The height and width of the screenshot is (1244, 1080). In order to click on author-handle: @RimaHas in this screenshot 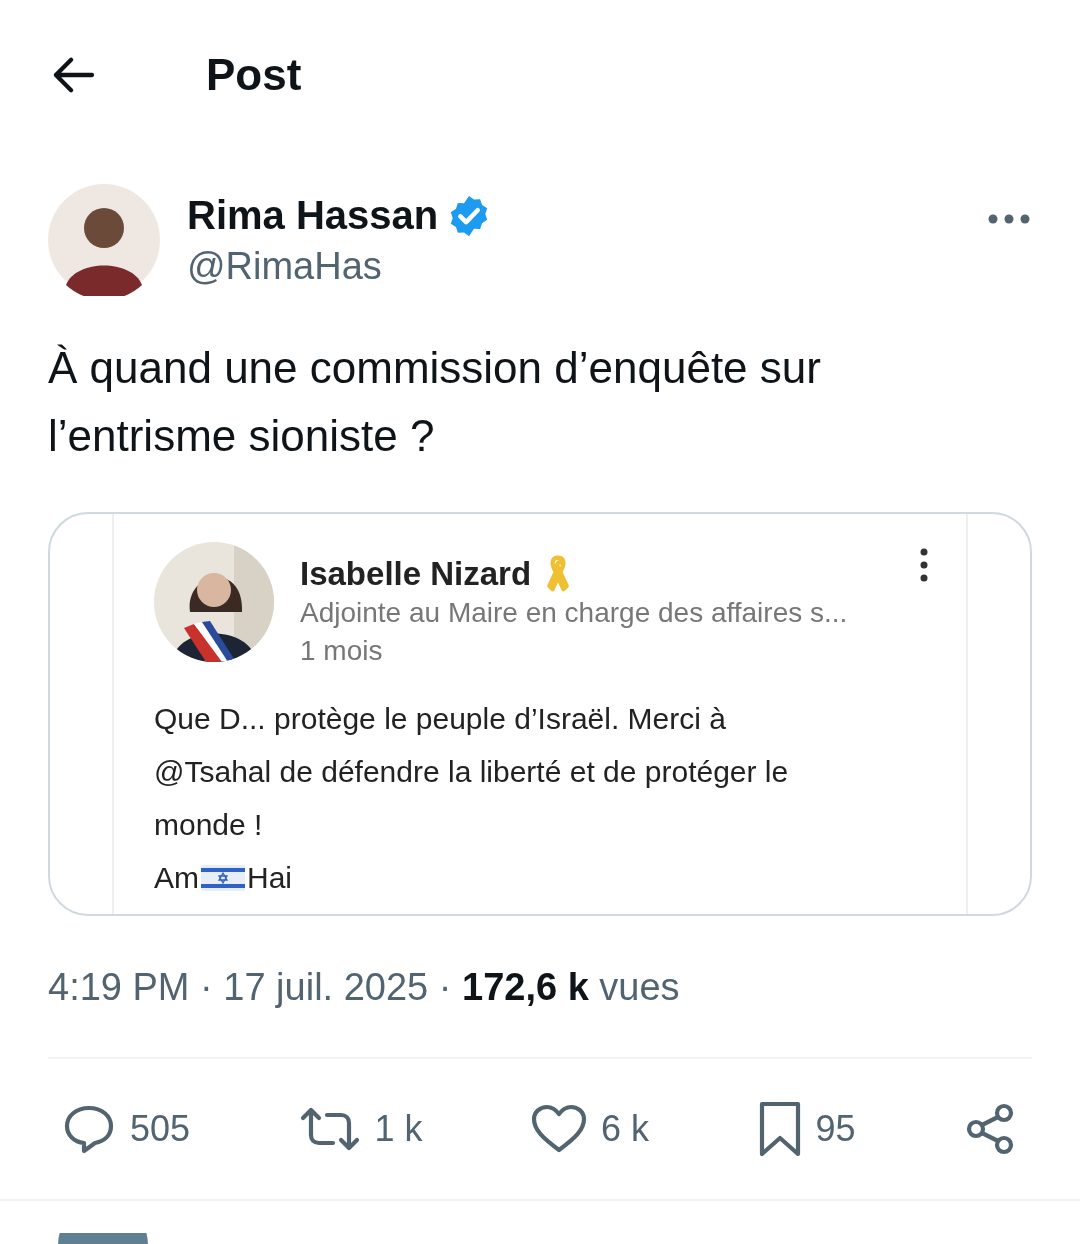, I will do `click(587, 266)`.